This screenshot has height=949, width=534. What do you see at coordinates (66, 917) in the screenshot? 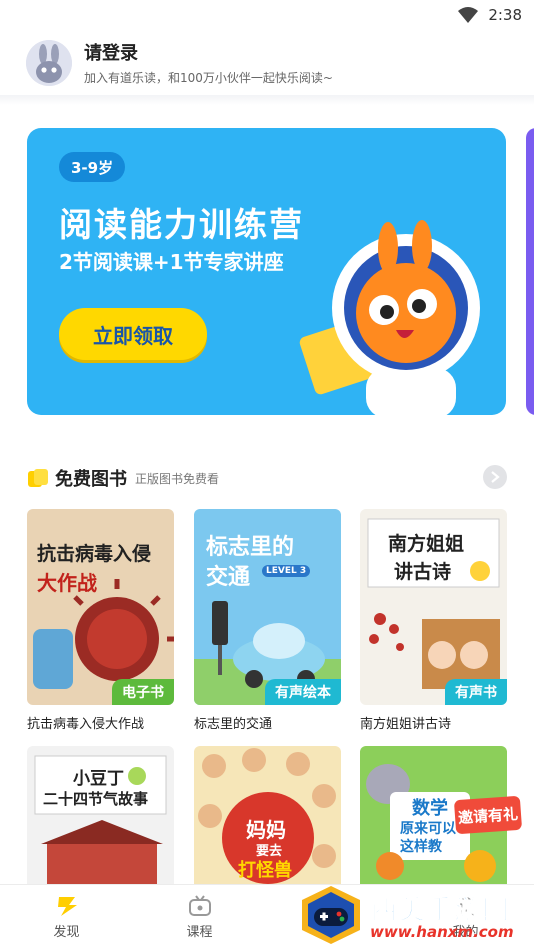
I see `nav-discover: 发现` at bounding box center [66, 917].